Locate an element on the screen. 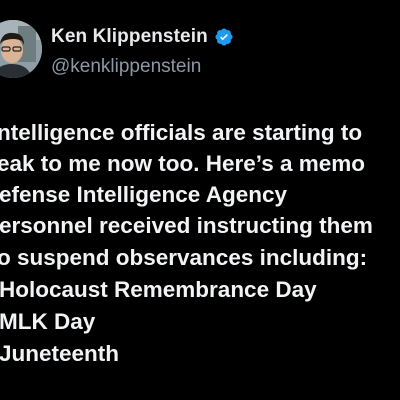 This screenshot has width=400, height=400. tweet-line: ntelligence officials are starting to is located at coordinates (181, 132).